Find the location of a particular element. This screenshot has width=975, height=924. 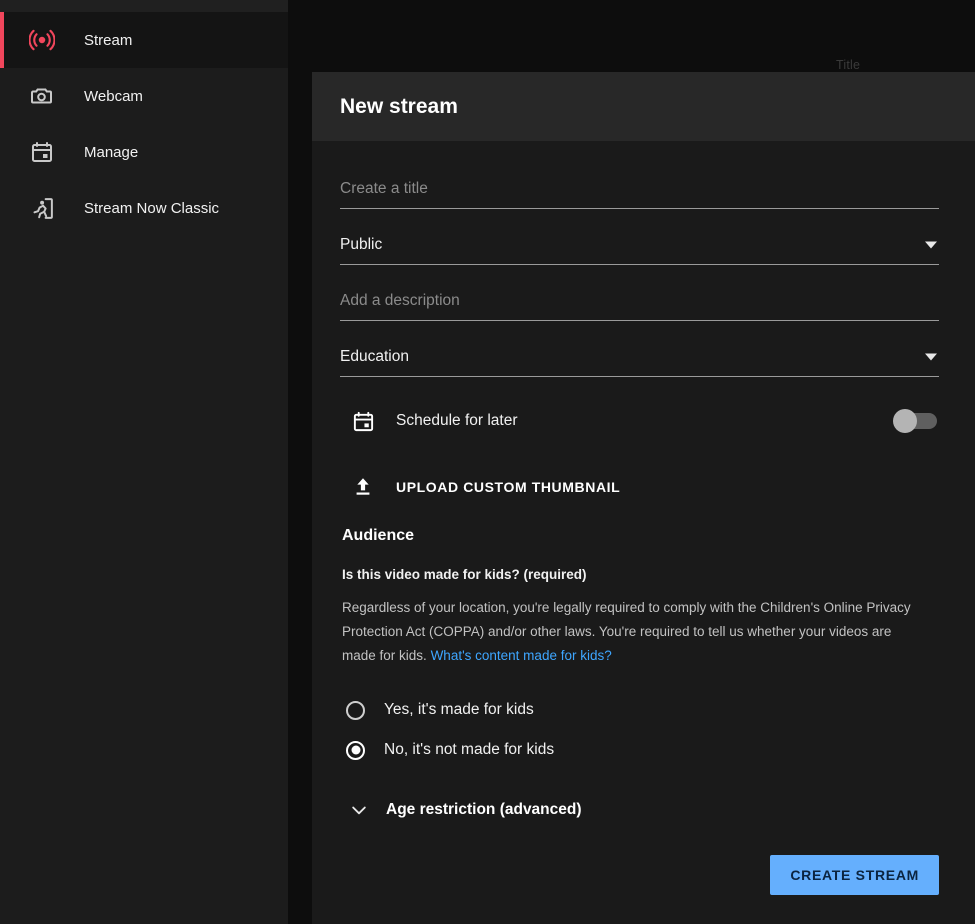

made-for-kids-no-option: No, it's not made for kids is located at coordinates (642, 750).